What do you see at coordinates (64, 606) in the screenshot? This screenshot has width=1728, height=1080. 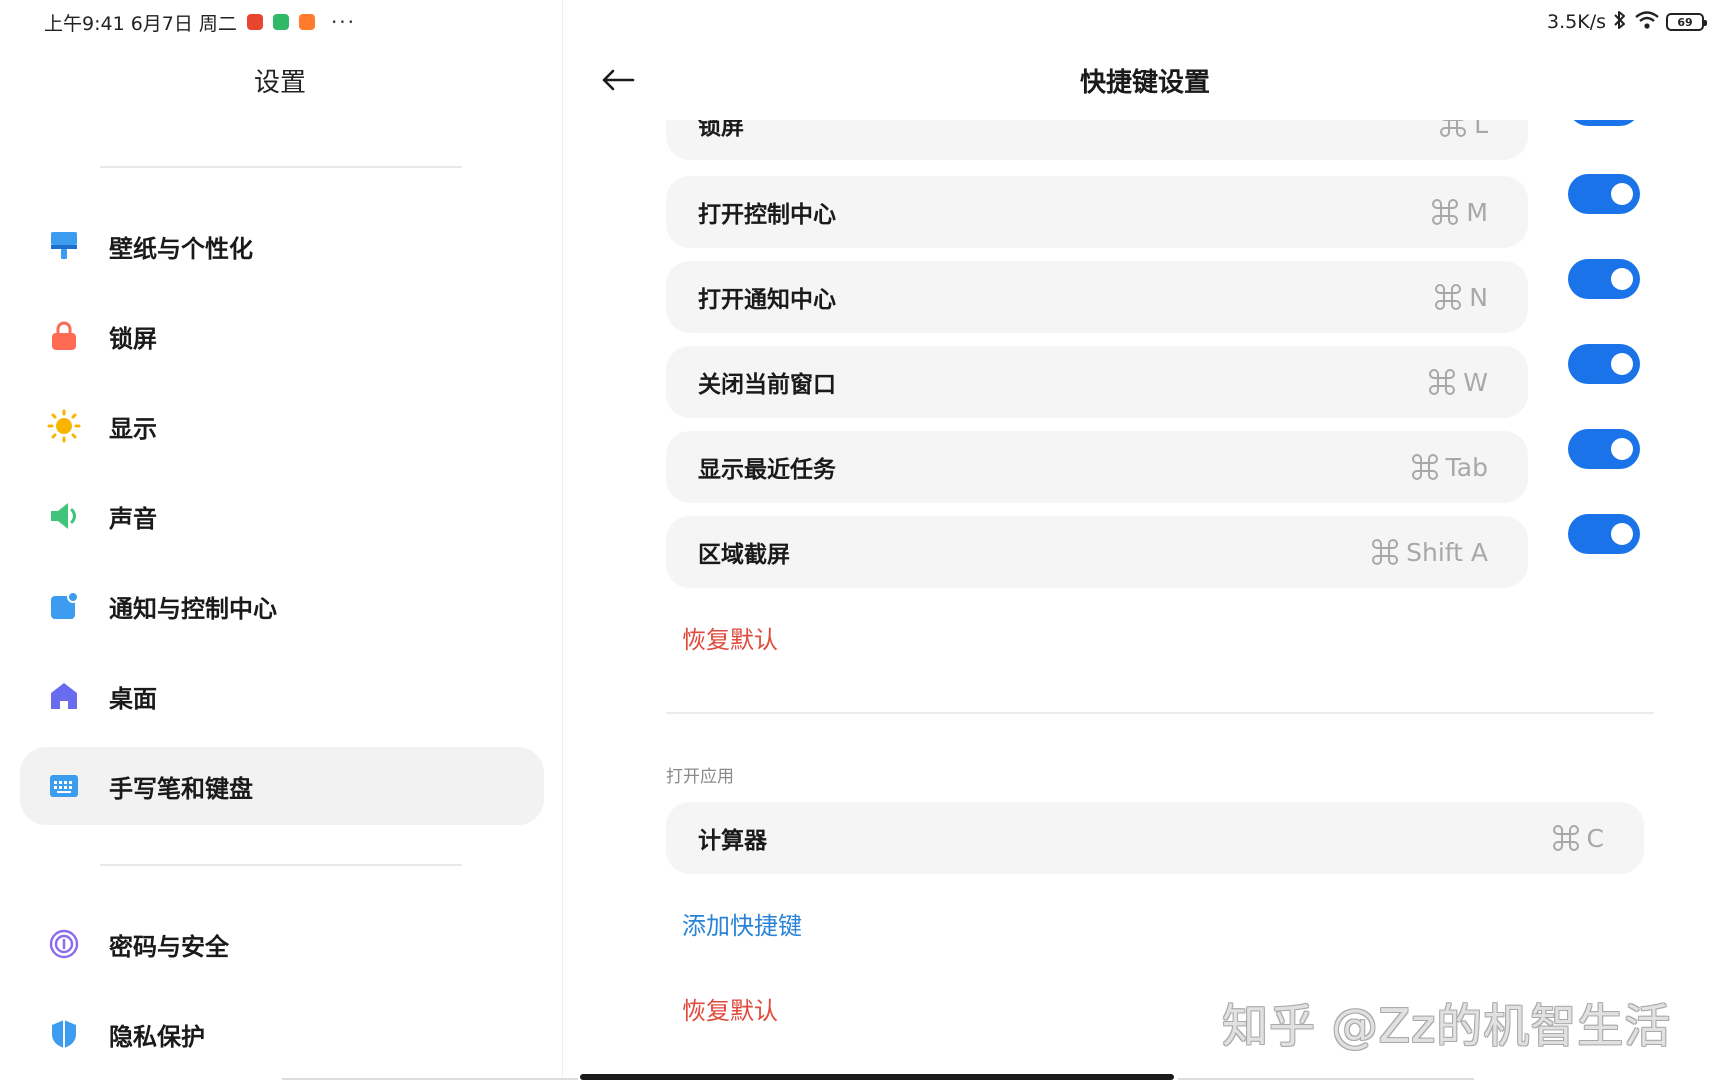 I see `notification-icon` at bounding box center [64, 606].